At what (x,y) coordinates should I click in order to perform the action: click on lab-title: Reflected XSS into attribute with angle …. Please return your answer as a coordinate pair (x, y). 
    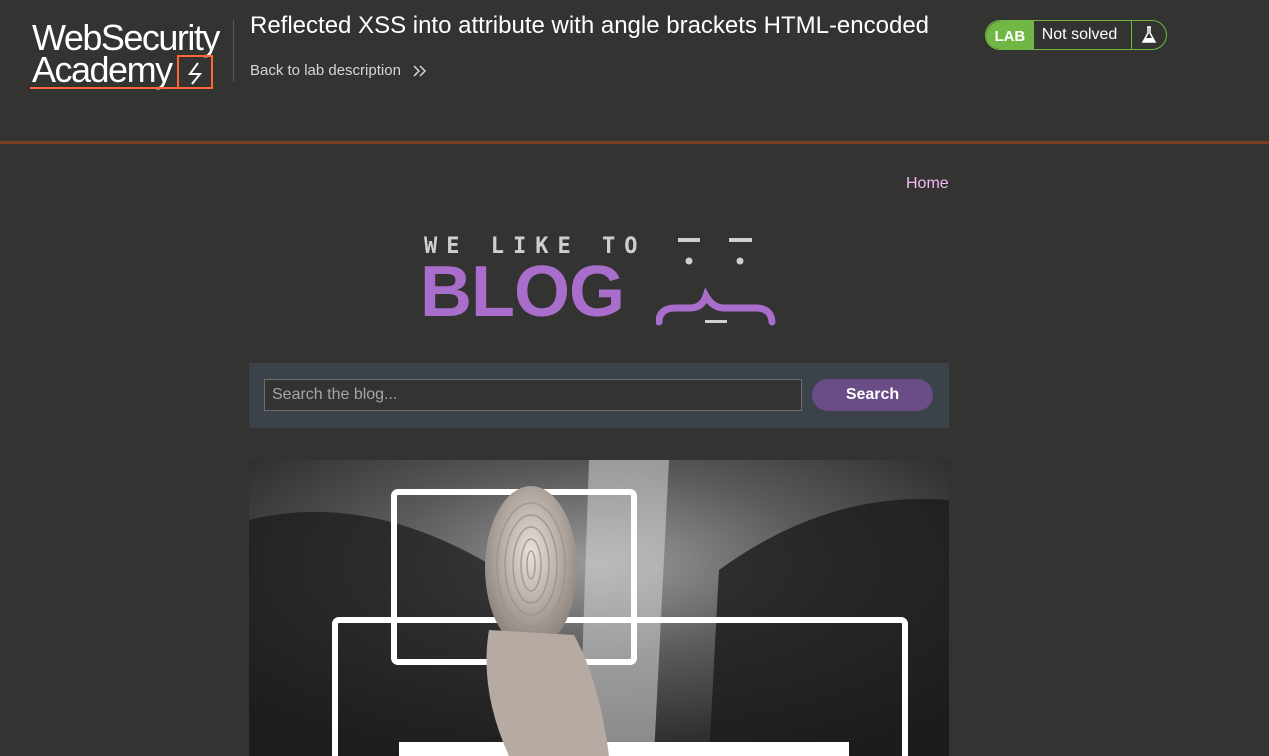
    Looking at the image, I should click on (590, 25).